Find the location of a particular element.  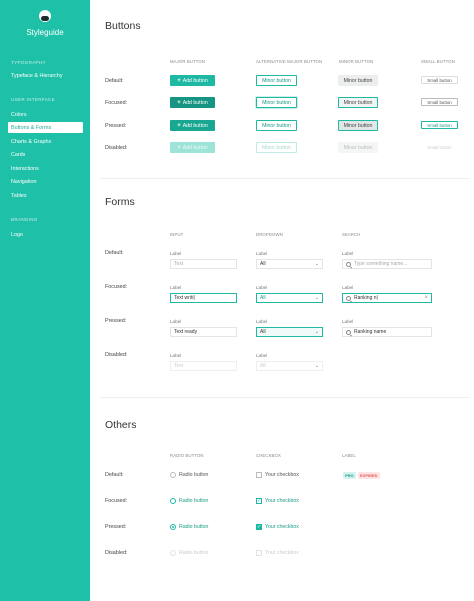

col-minor-button: MINOR BUTTON is located at coordinates (356, 61).